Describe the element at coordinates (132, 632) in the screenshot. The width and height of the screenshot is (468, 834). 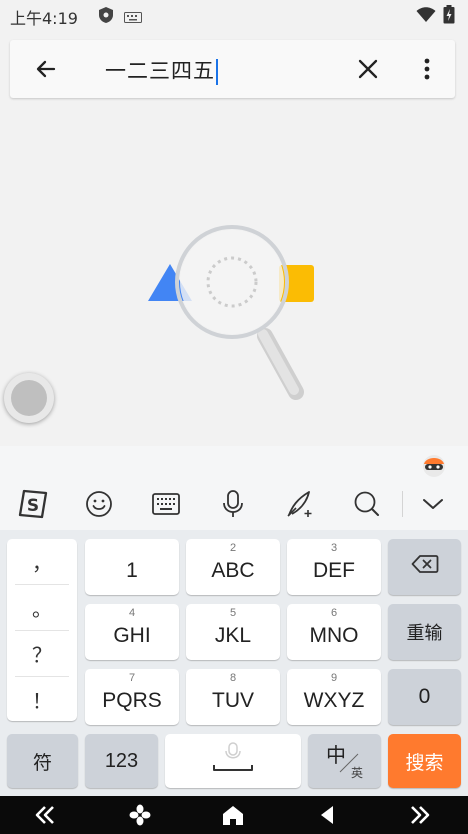
I see `key-4-ghi: 4 GHI` at that location.